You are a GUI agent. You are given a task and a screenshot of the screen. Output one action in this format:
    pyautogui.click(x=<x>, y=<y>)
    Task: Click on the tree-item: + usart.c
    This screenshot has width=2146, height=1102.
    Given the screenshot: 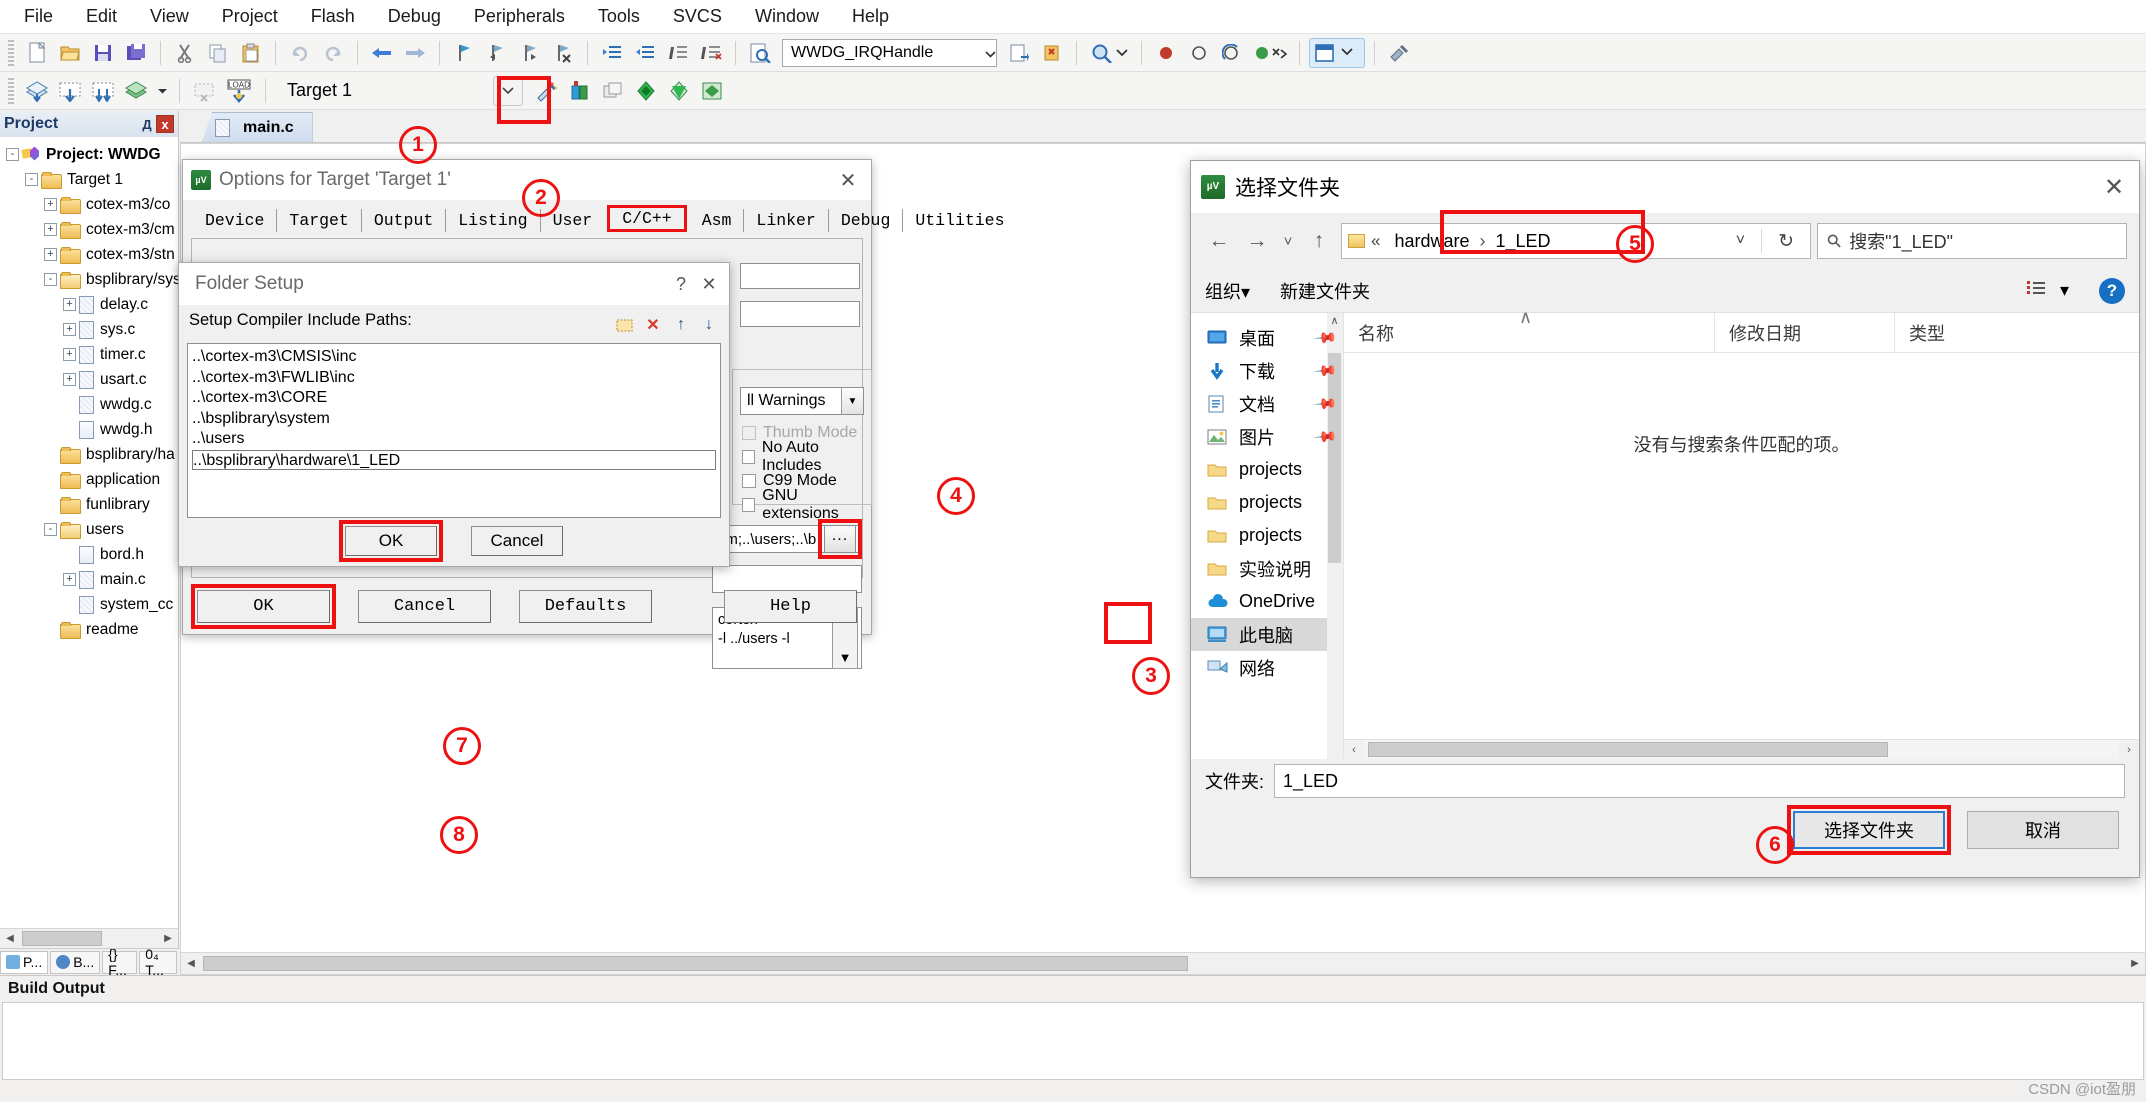 What is the action you would take?
    pyautogui.click(x=89, y=379)
    